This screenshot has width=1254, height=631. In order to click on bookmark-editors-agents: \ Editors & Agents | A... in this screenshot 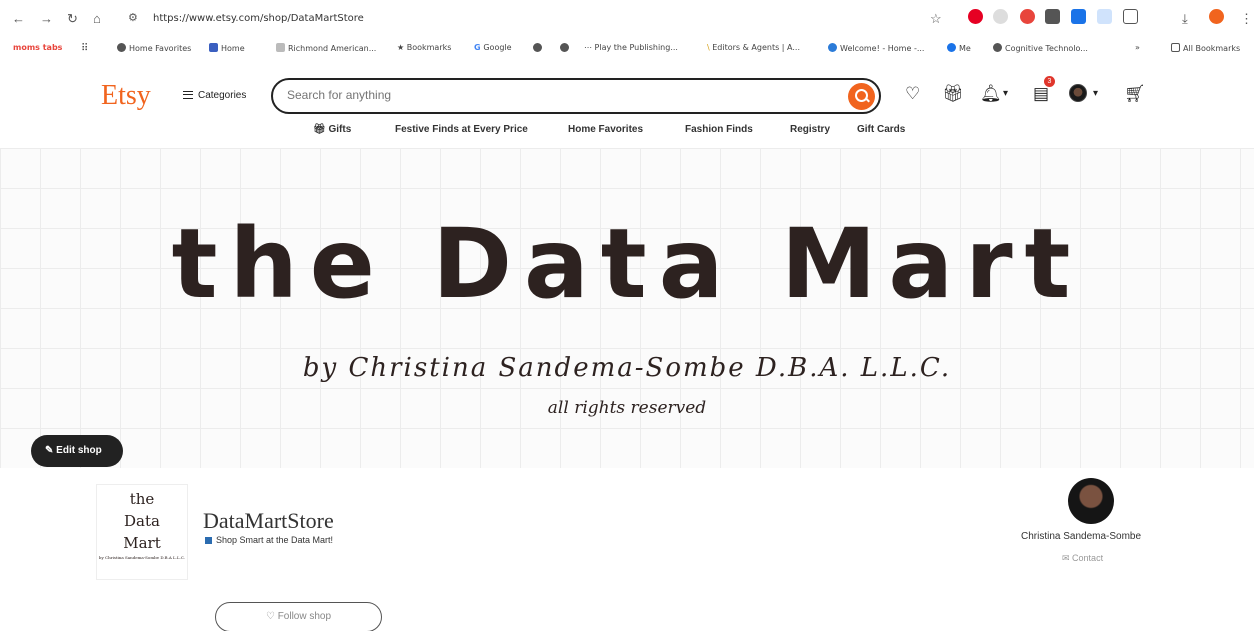, I will do `click(753, 47)`.